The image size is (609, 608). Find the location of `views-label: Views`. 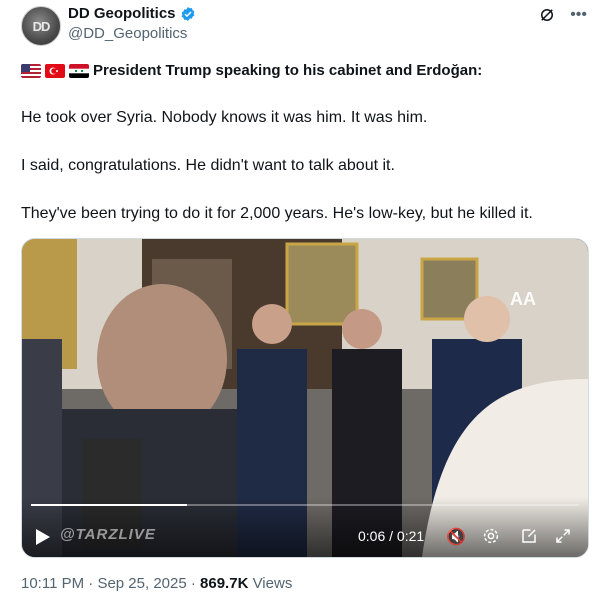

views-label: Views is located at coordinates (270, 583).